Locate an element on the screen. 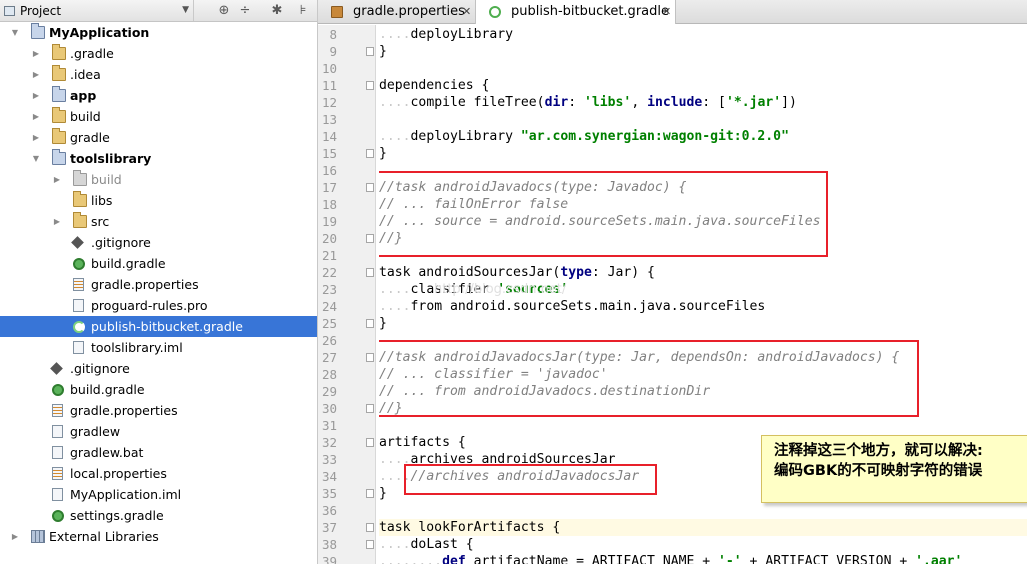 This screenshot has width=1027, height=564. tree-item: local.properties is located at coordinates (158, 473).